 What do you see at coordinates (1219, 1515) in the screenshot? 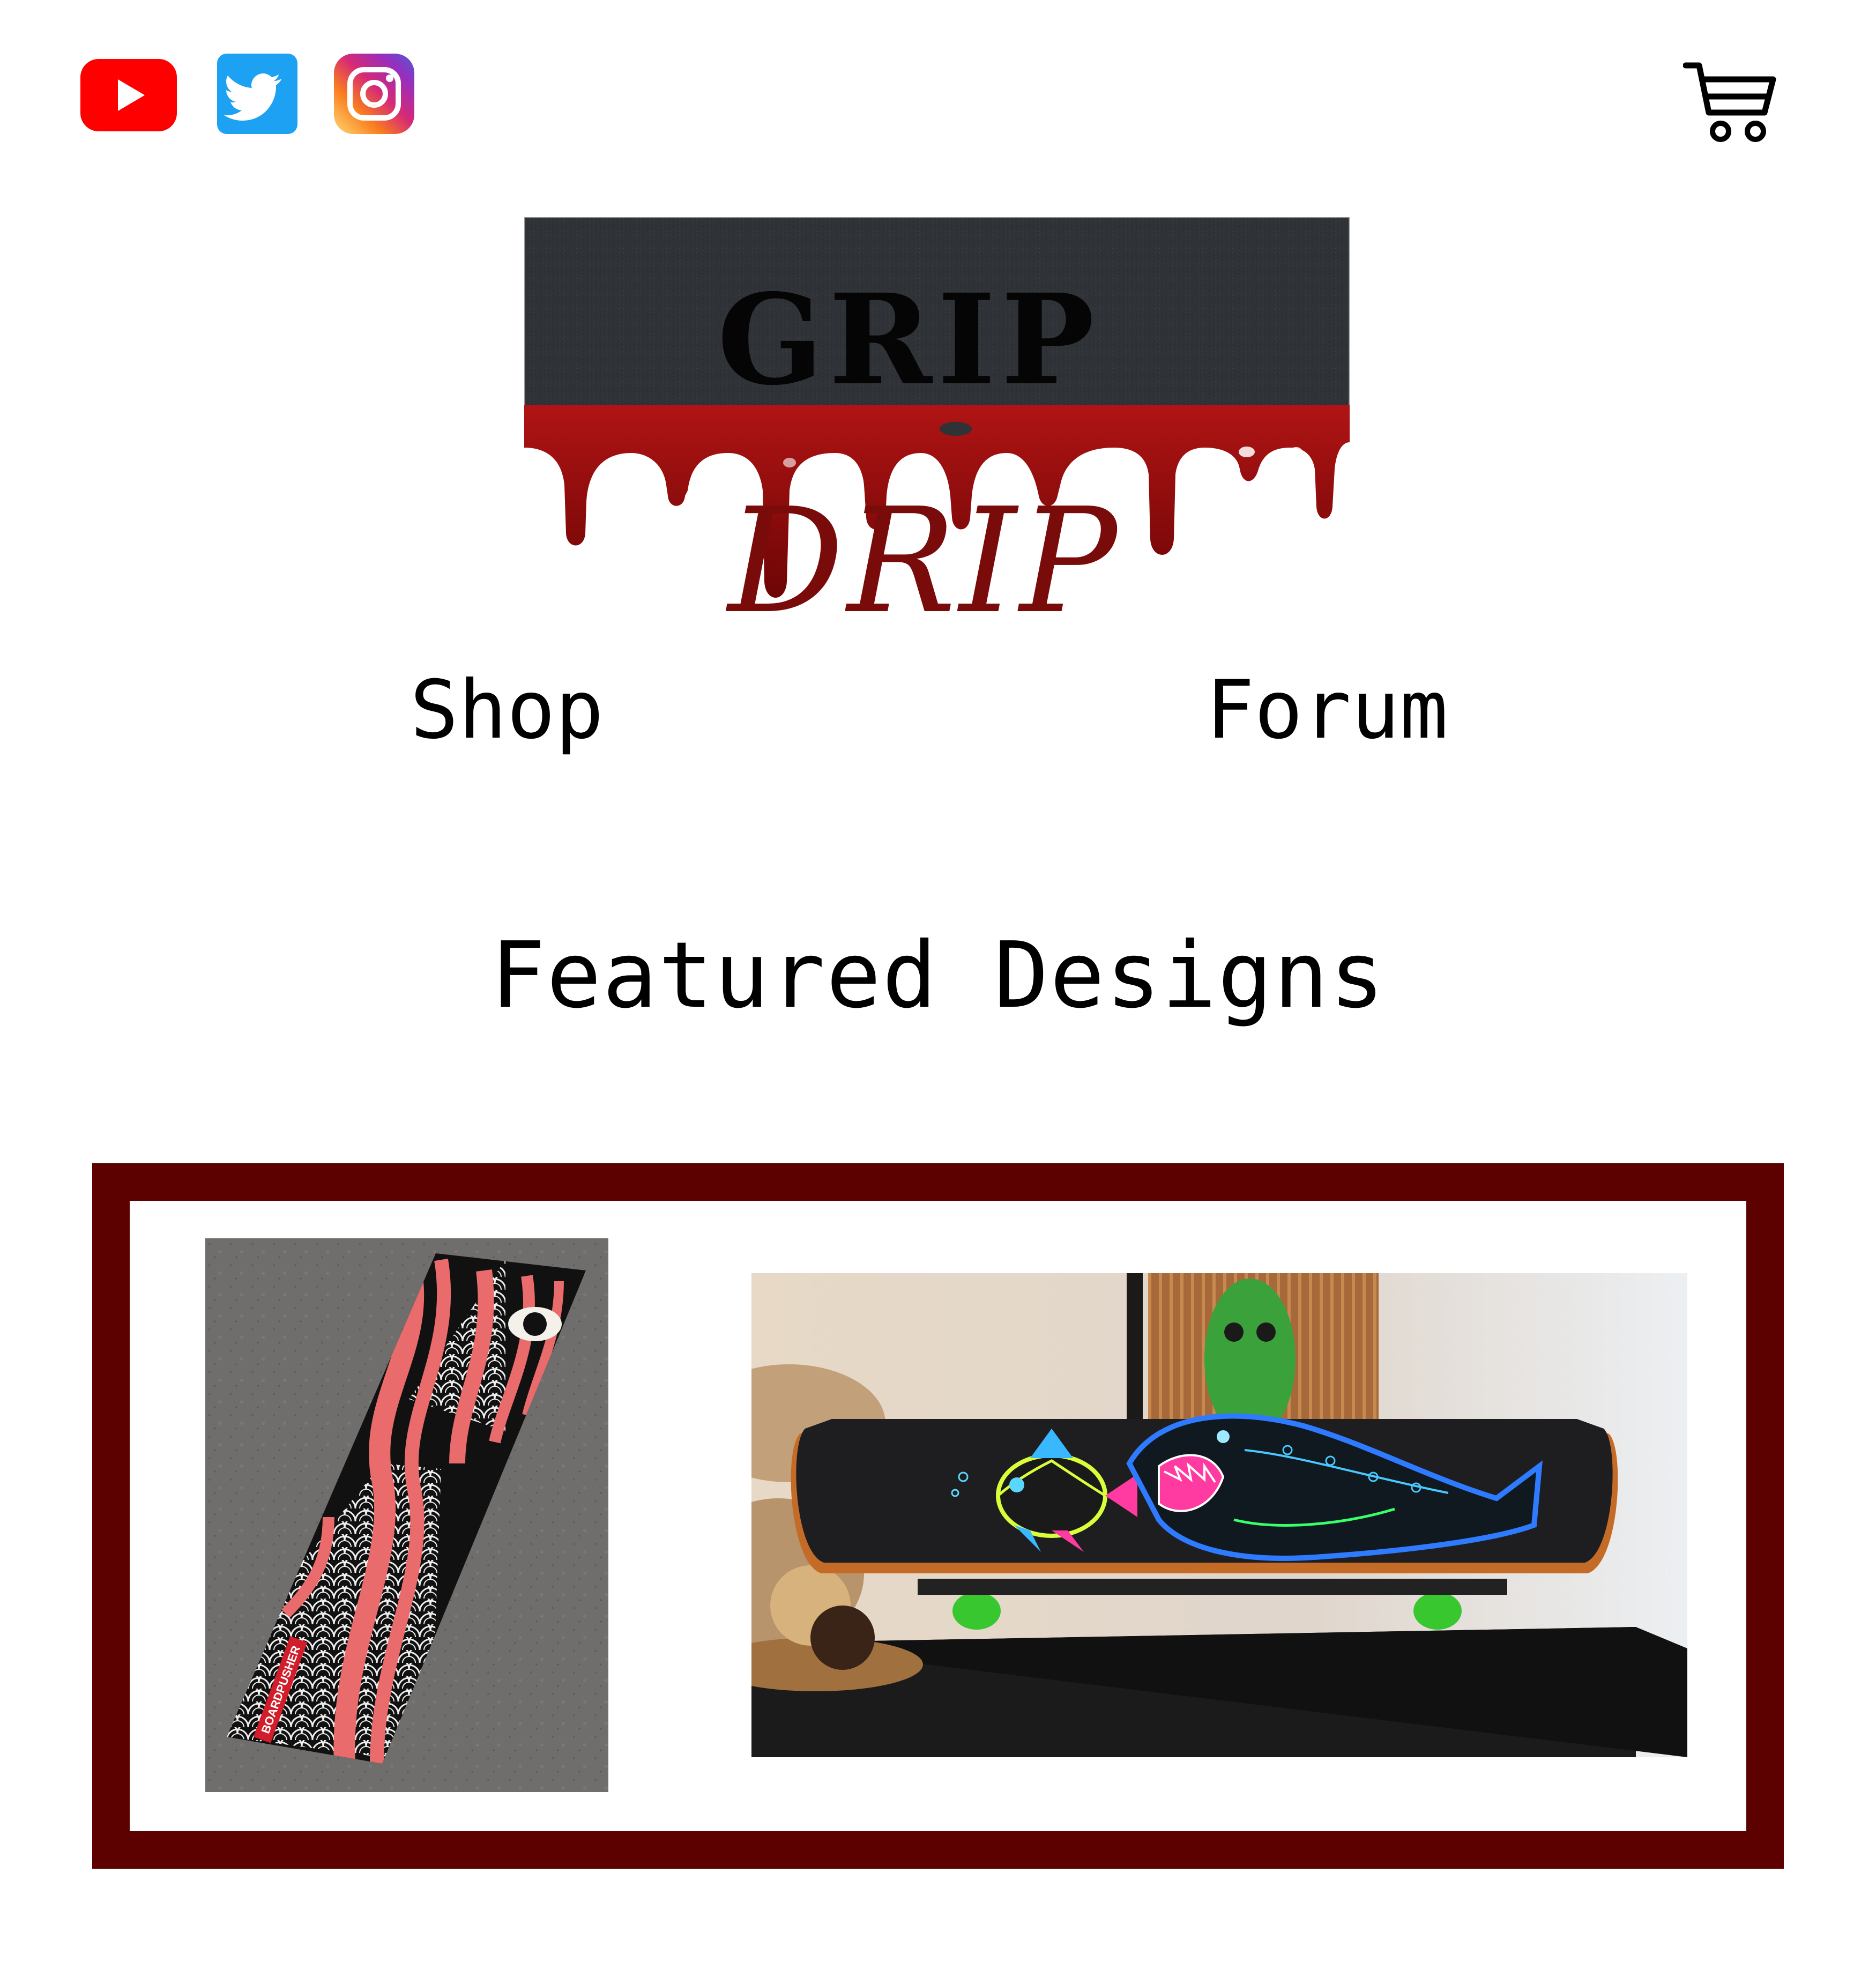
I see `featured-skateboard-photo` at bounding box center [1219, 1515].